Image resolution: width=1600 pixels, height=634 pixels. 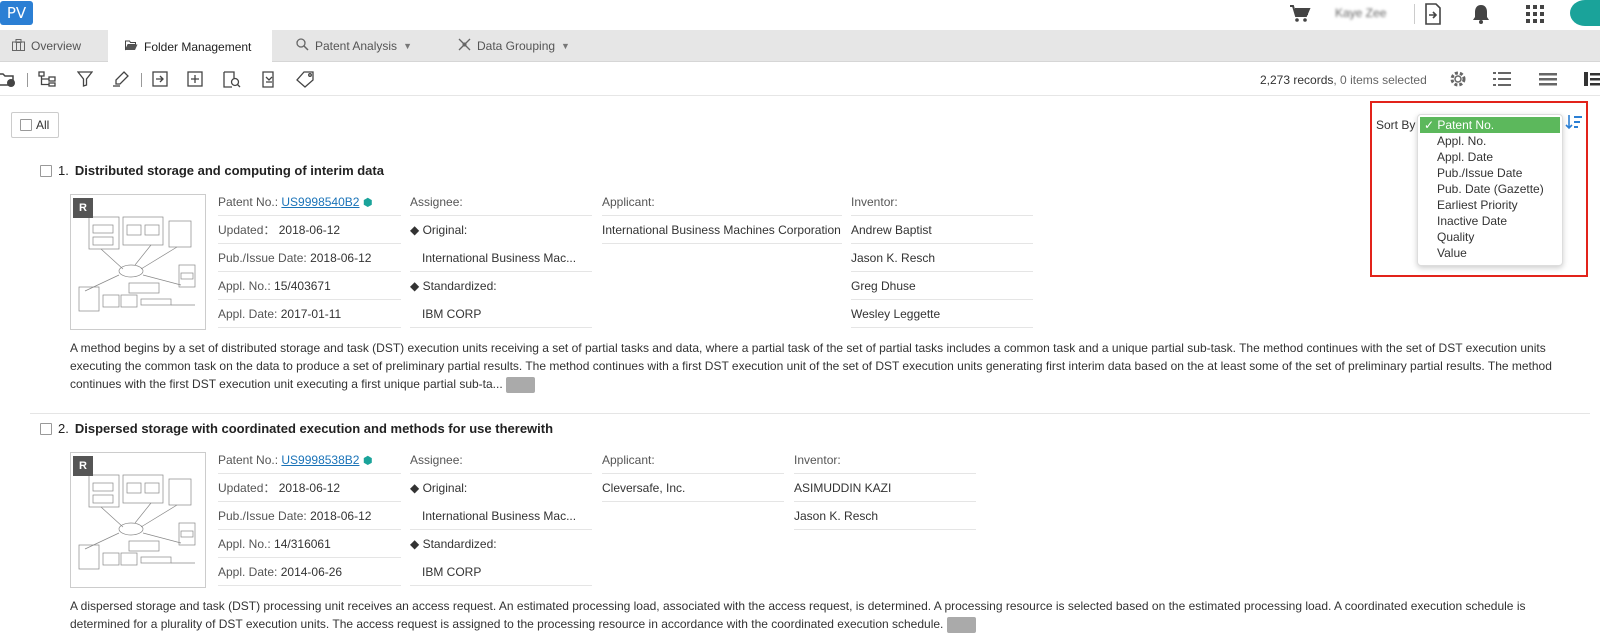 I want to click on highlighter-icon, so click(x=121, y=79).